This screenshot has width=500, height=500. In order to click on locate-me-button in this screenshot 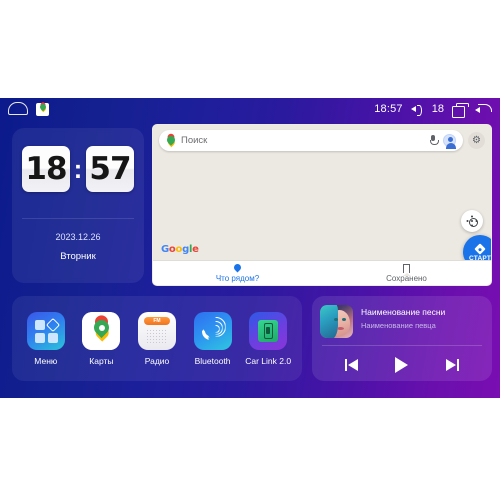, I will do `click(472, 221)`.